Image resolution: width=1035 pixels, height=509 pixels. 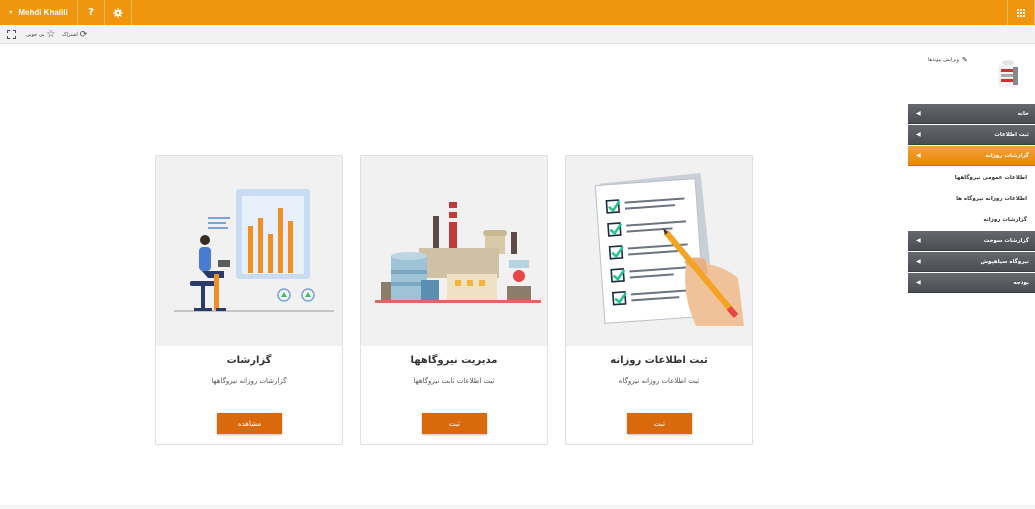 I want to click on suite-bar: ▾ Mehdi Khalili ?, so click(x=517, y=12).